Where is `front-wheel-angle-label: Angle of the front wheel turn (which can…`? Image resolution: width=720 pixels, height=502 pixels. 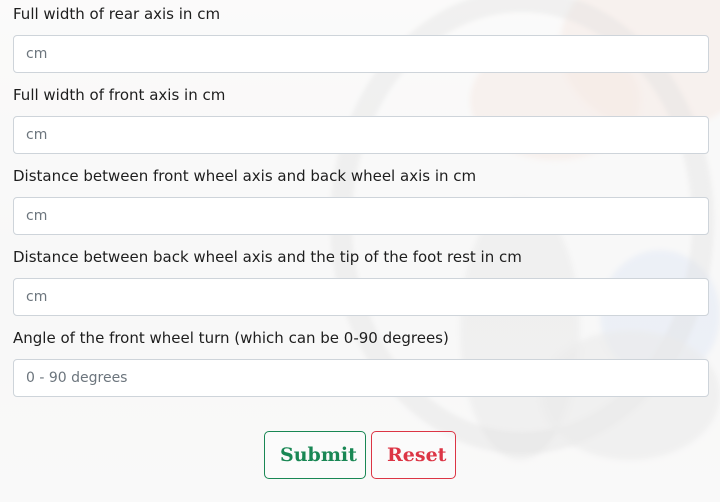
front-wheel-angle-label: Angle of the front wheel turn (which can… is located at coordinates (231, 338).